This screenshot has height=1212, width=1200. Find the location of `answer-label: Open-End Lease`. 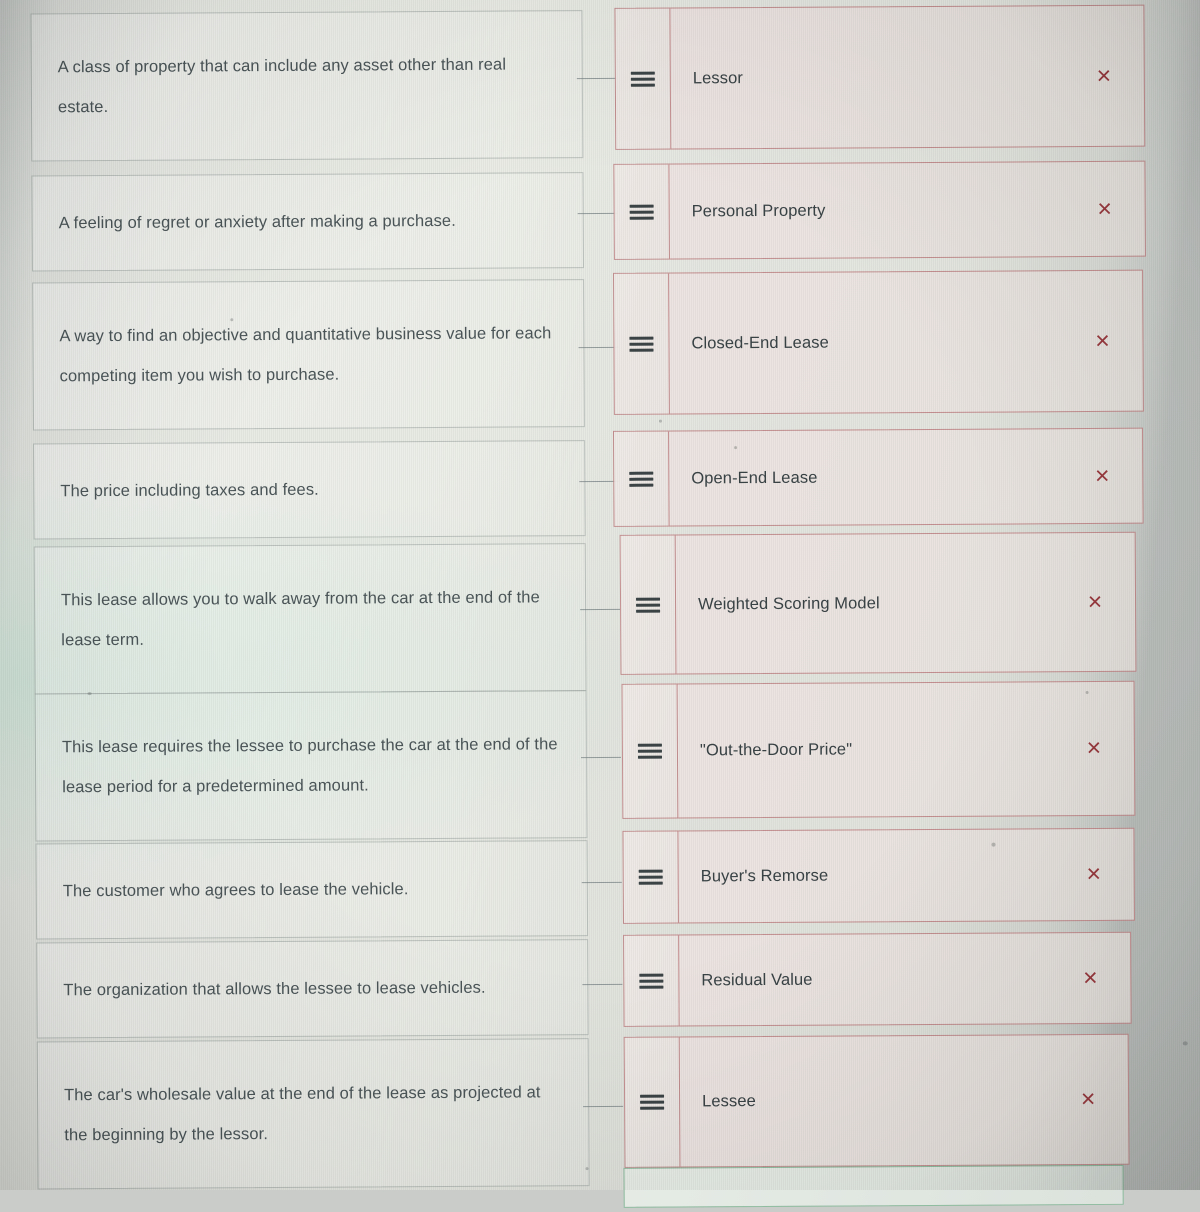

answer-label: Open-End Lease is located at coordinates (874, 478).